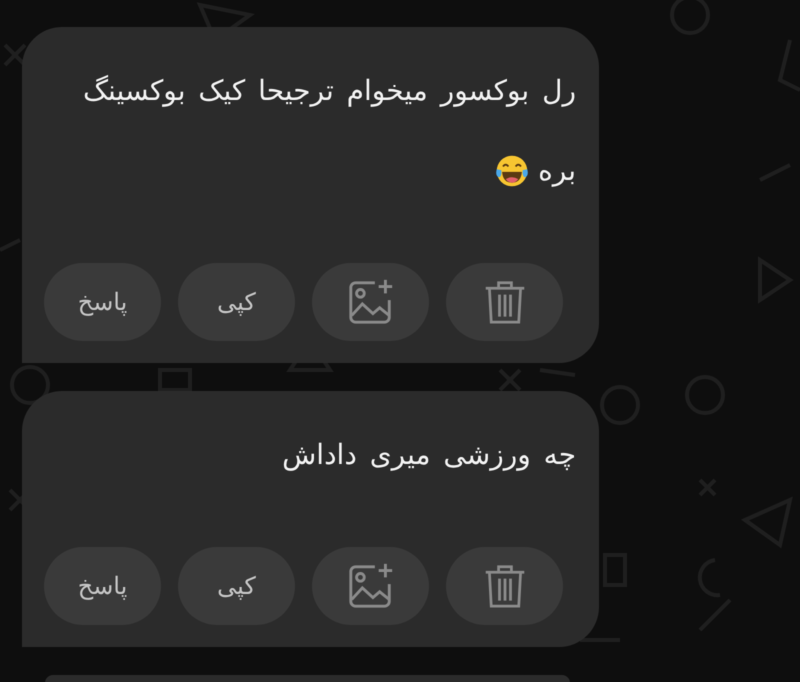  What do you see at coordinates (429, 455) in the screenshot?
I see `message-text: چه ورزشی میری داداش` at bounding box center [429, 455].